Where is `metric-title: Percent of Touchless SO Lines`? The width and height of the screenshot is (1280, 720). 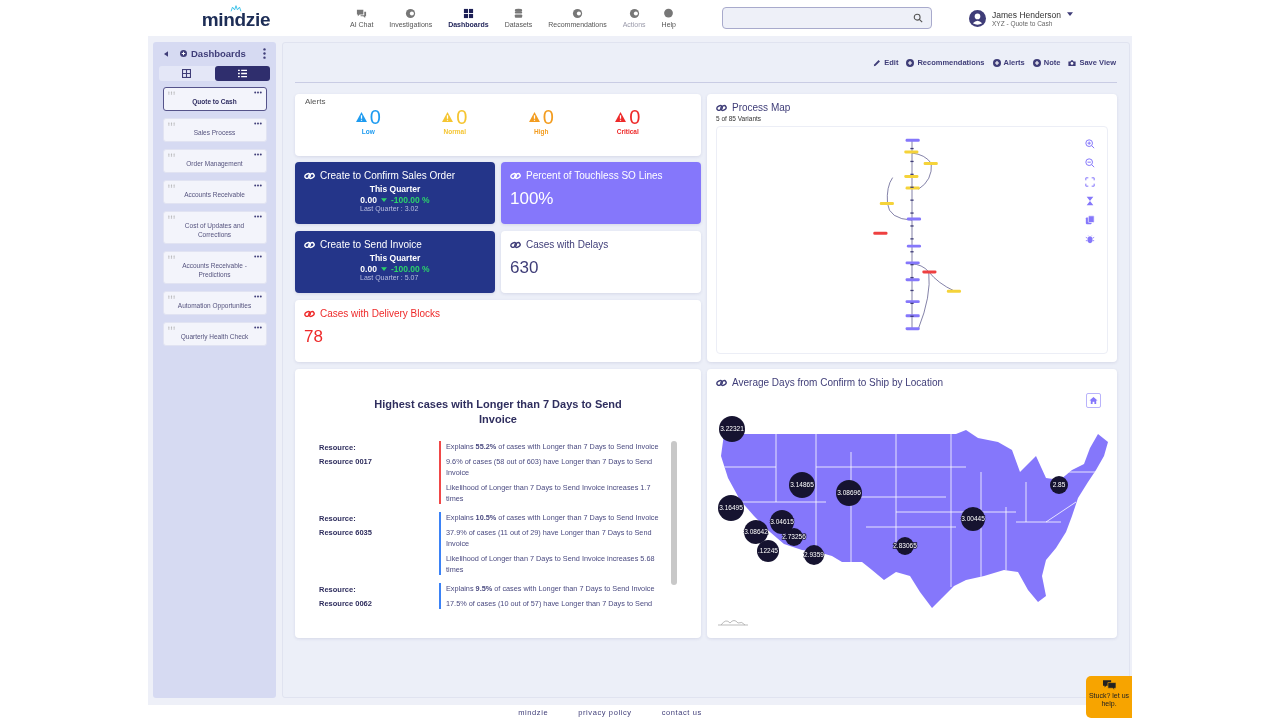
metric-title: Percent of Touchless SO Lines is located at coordinates (594, 175).